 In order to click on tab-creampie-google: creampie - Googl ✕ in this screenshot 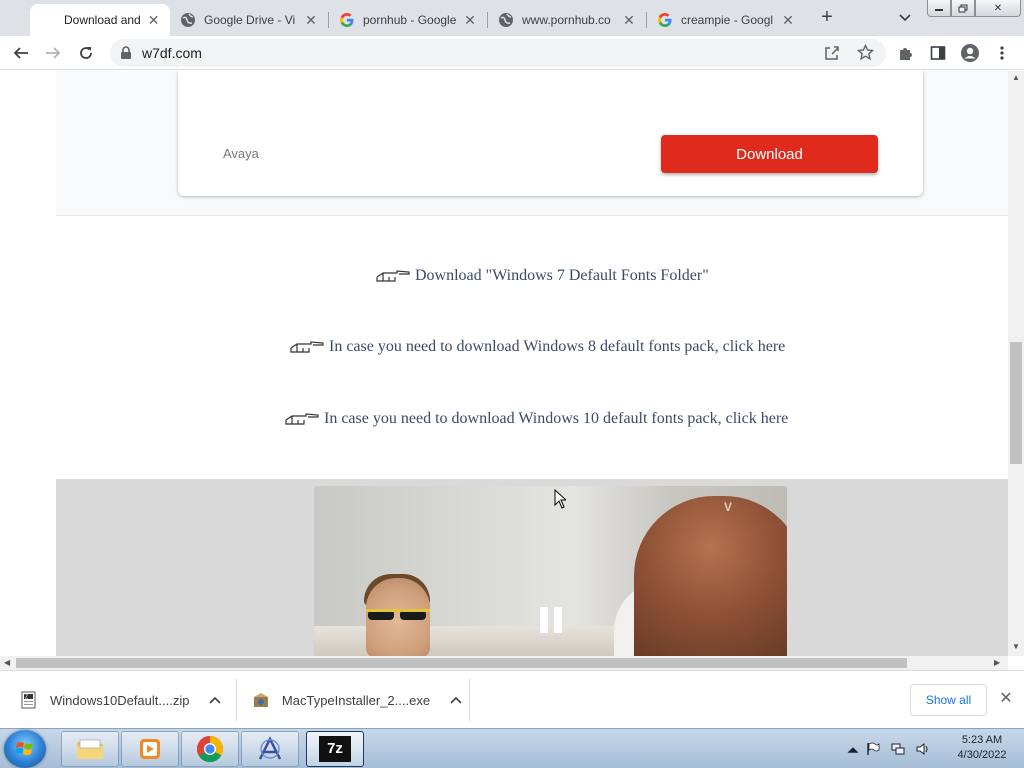, I will do `click(726, 20)`.